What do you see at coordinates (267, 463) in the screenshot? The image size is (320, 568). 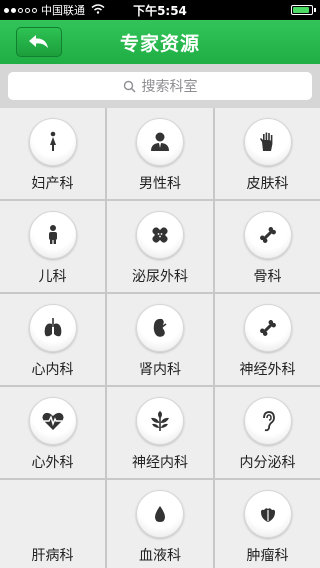 I see `department-label: 内分泌科` at bounding box center [267, 463].